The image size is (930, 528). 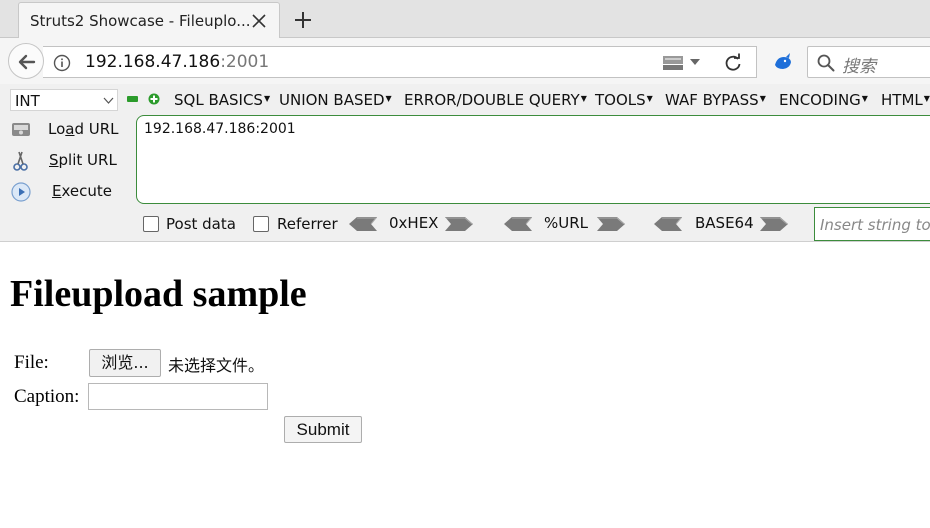 I want to click on menu-error-double-query: ERROR/DOUBLE QUERY▼, so click(x=495, y=100).